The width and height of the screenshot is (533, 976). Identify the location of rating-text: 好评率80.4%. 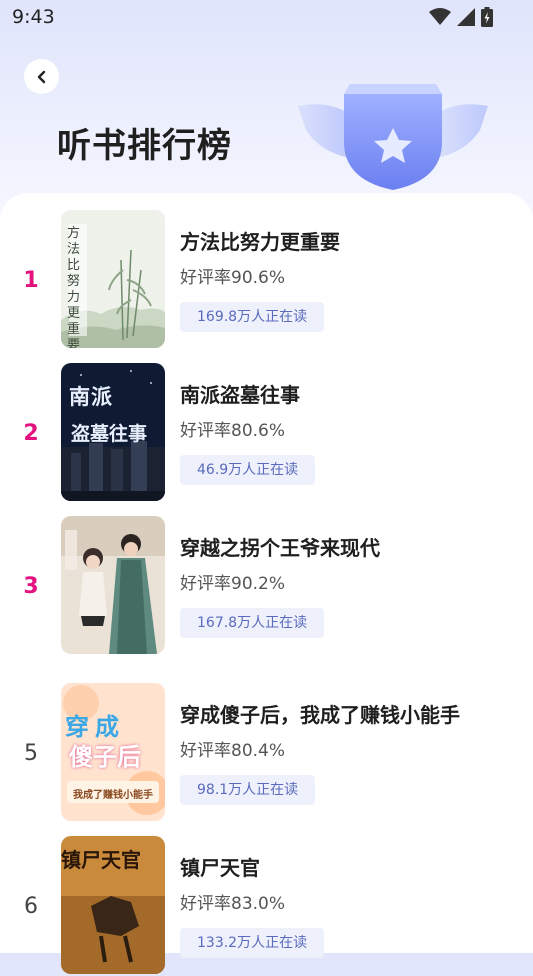
(233, 751).